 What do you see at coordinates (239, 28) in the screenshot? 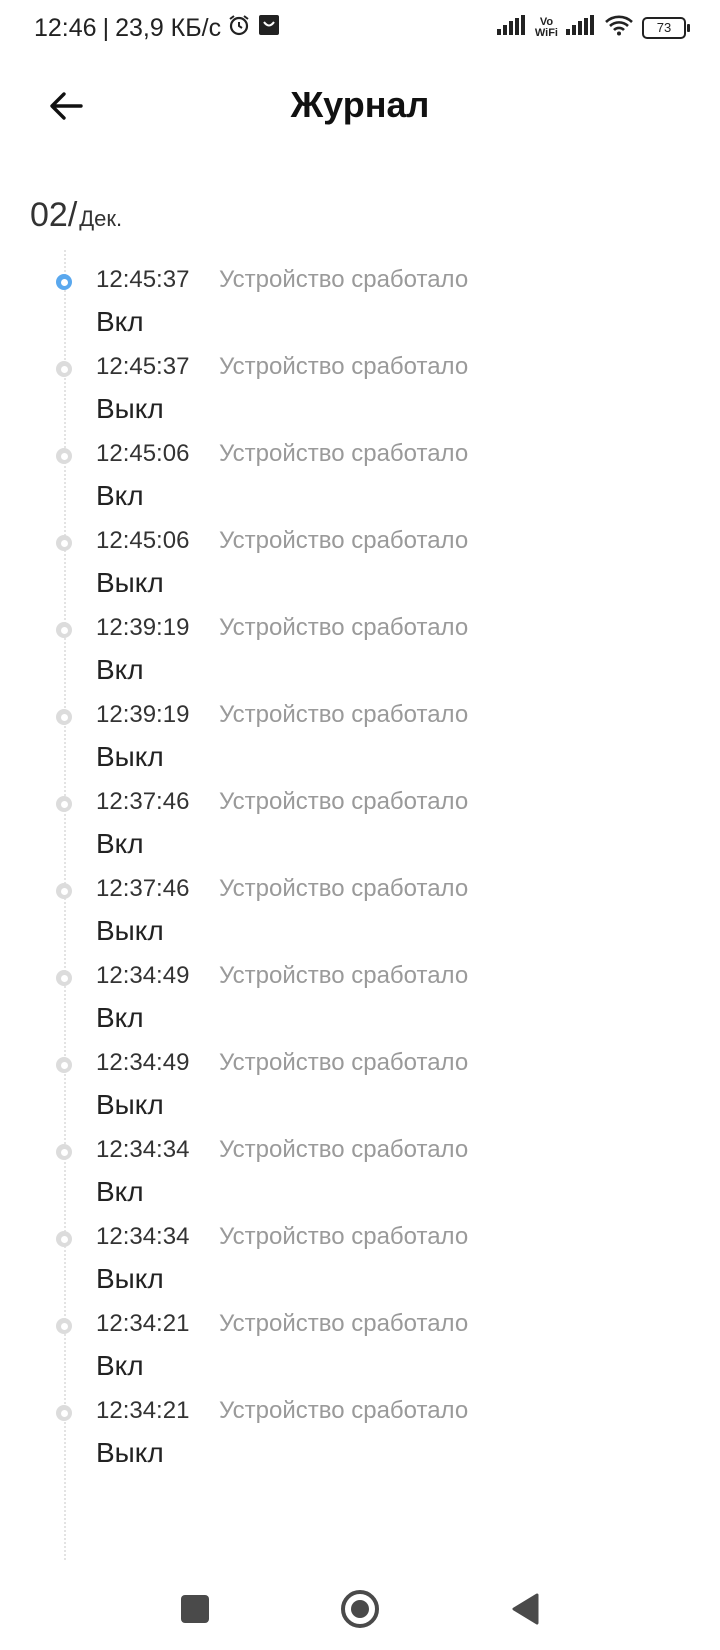
I see `alarm-clock-icon` at bounding box center [239, 28].